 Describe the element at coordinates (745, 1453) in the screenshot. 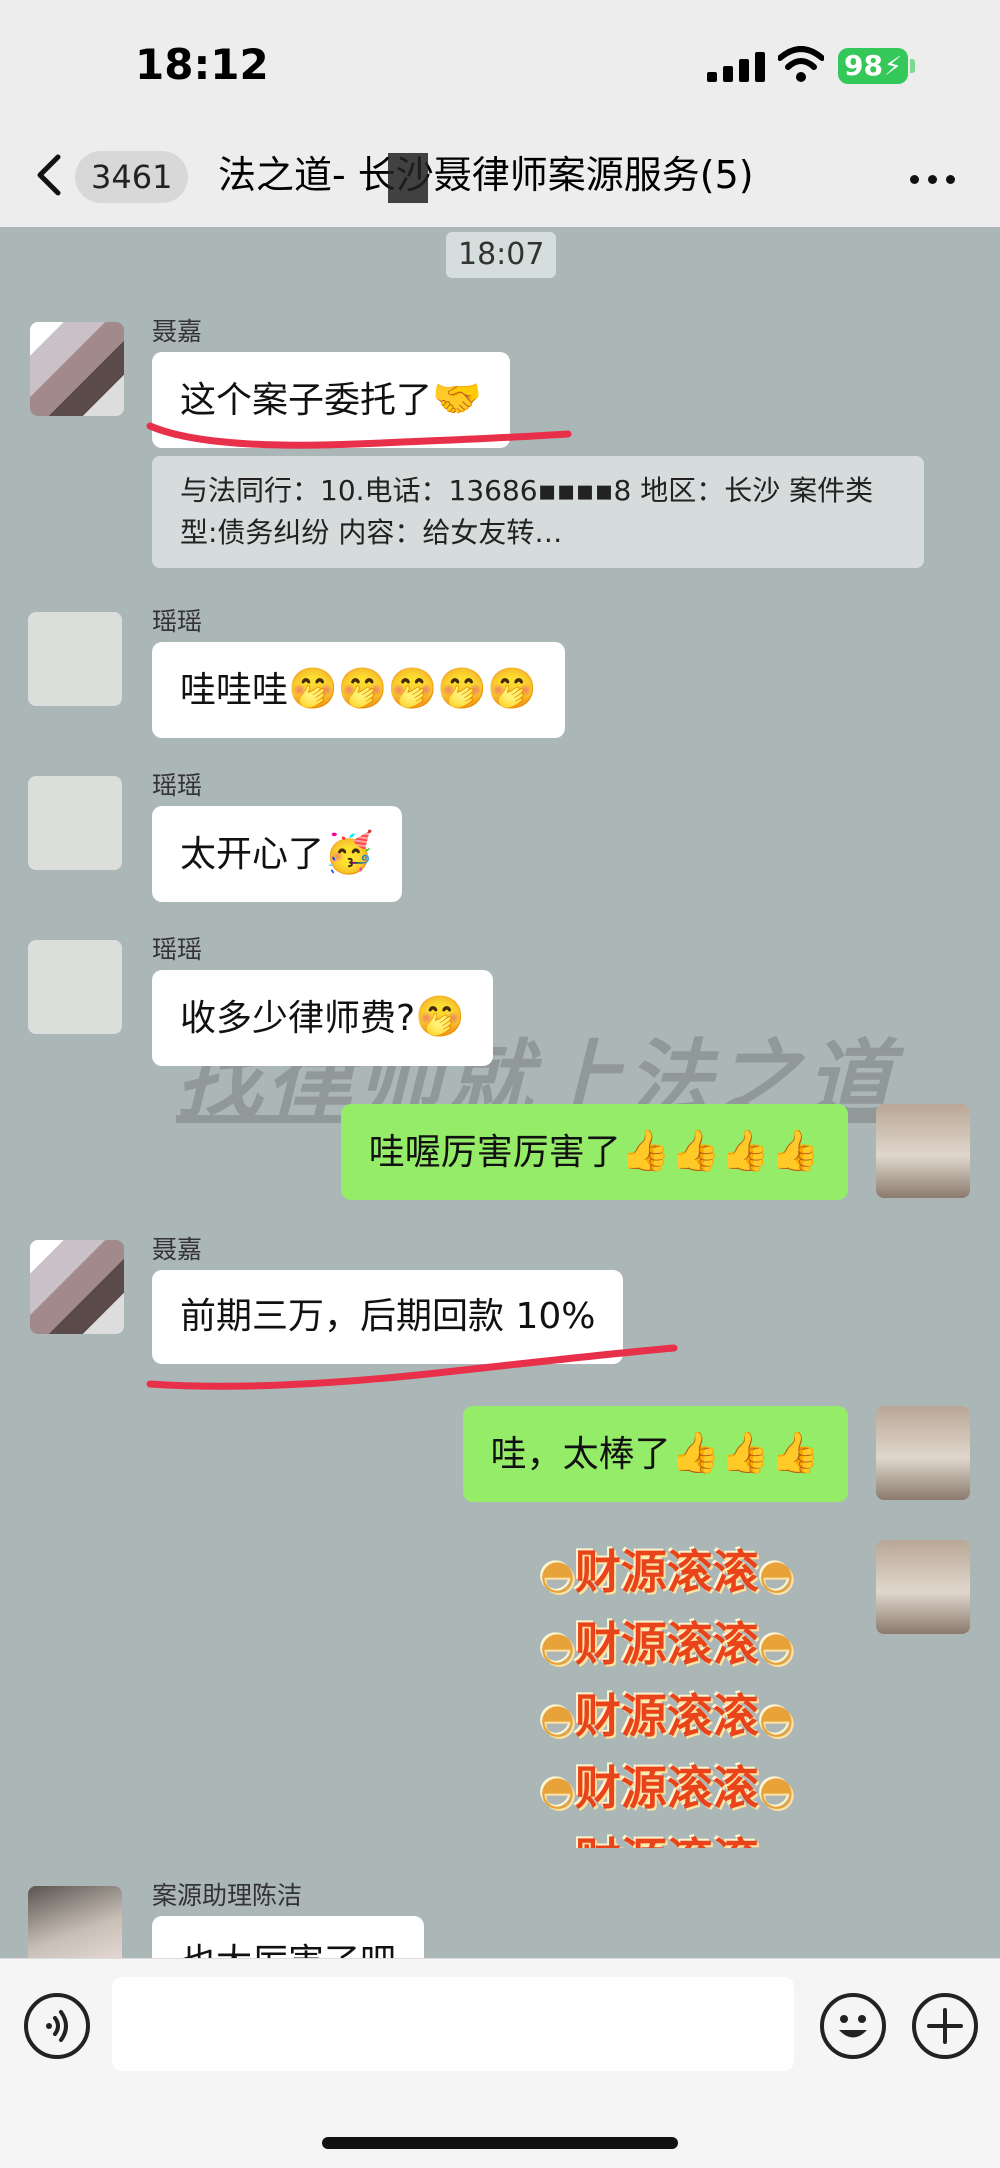

I see `thumbs-up-emoji: 👍👍👍` at that location.